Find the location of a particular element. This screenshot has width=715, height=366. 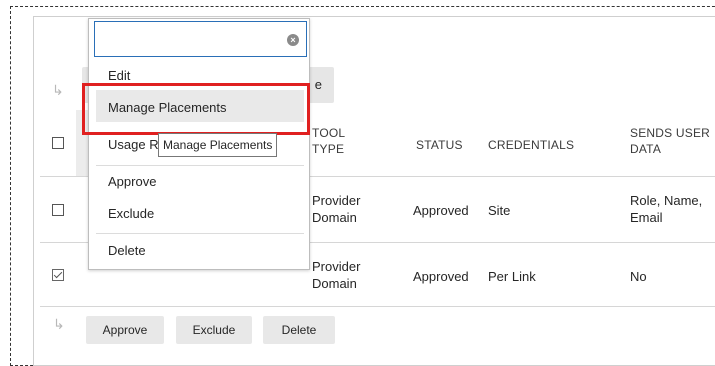

menu-item-exclude: Exclude is located at coordinates (131, 213).